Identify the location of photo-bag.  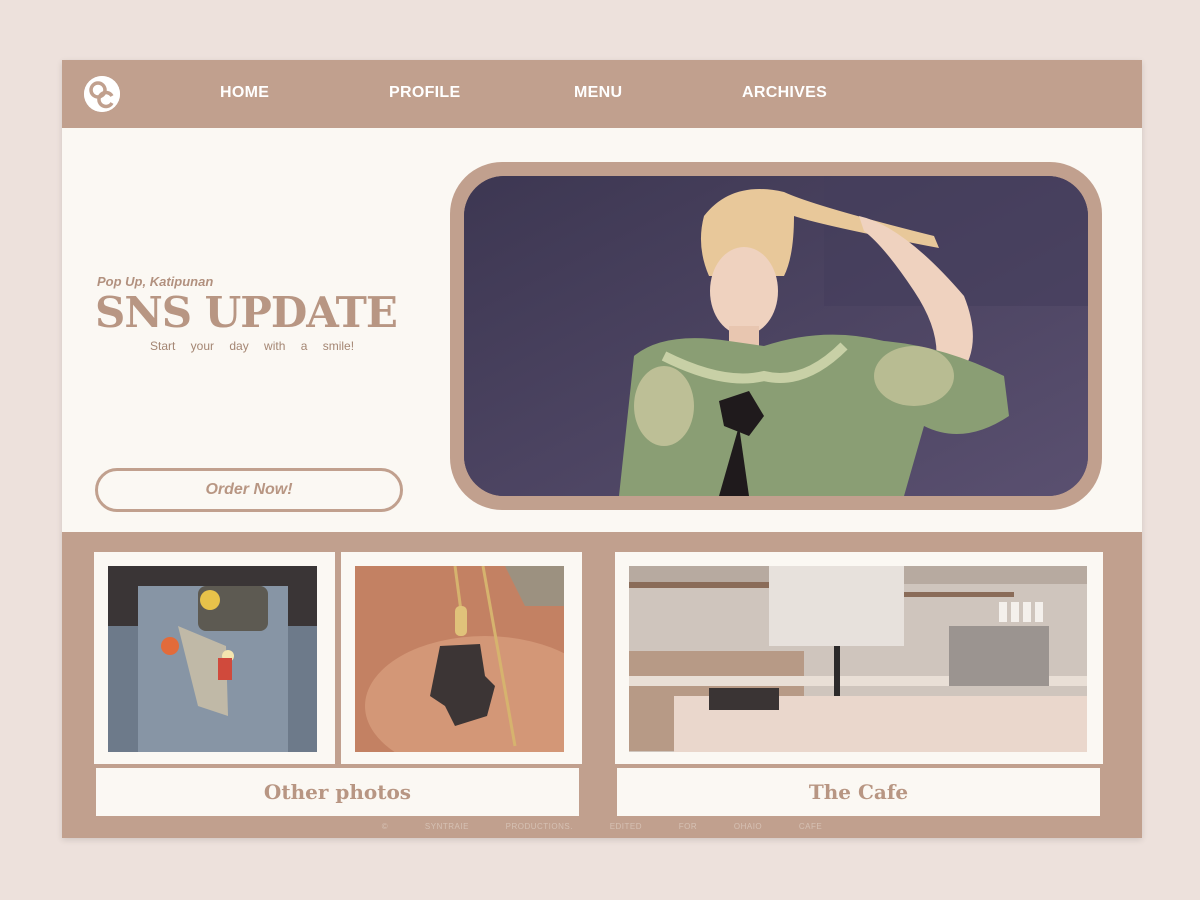
(212, 659).